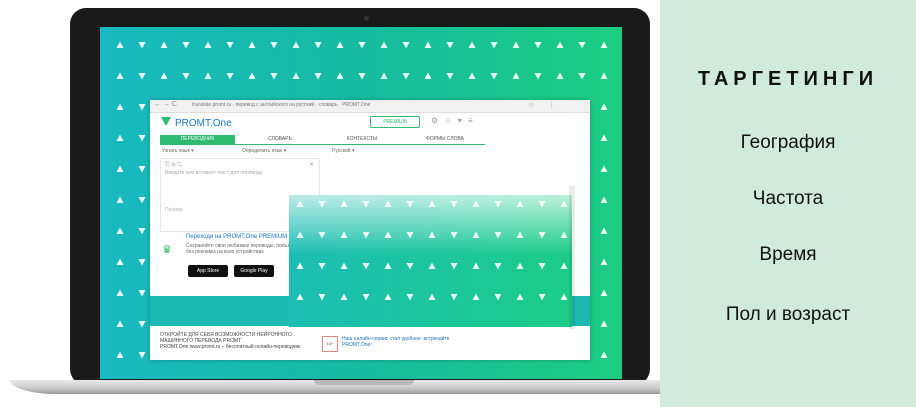 The image size is (916, 407). What do you see at coordinates (173, 165) in the screenshot?
I see `source-tool-icons: ⎘ ⊕ ⇆` at bounding box center [173, 165].